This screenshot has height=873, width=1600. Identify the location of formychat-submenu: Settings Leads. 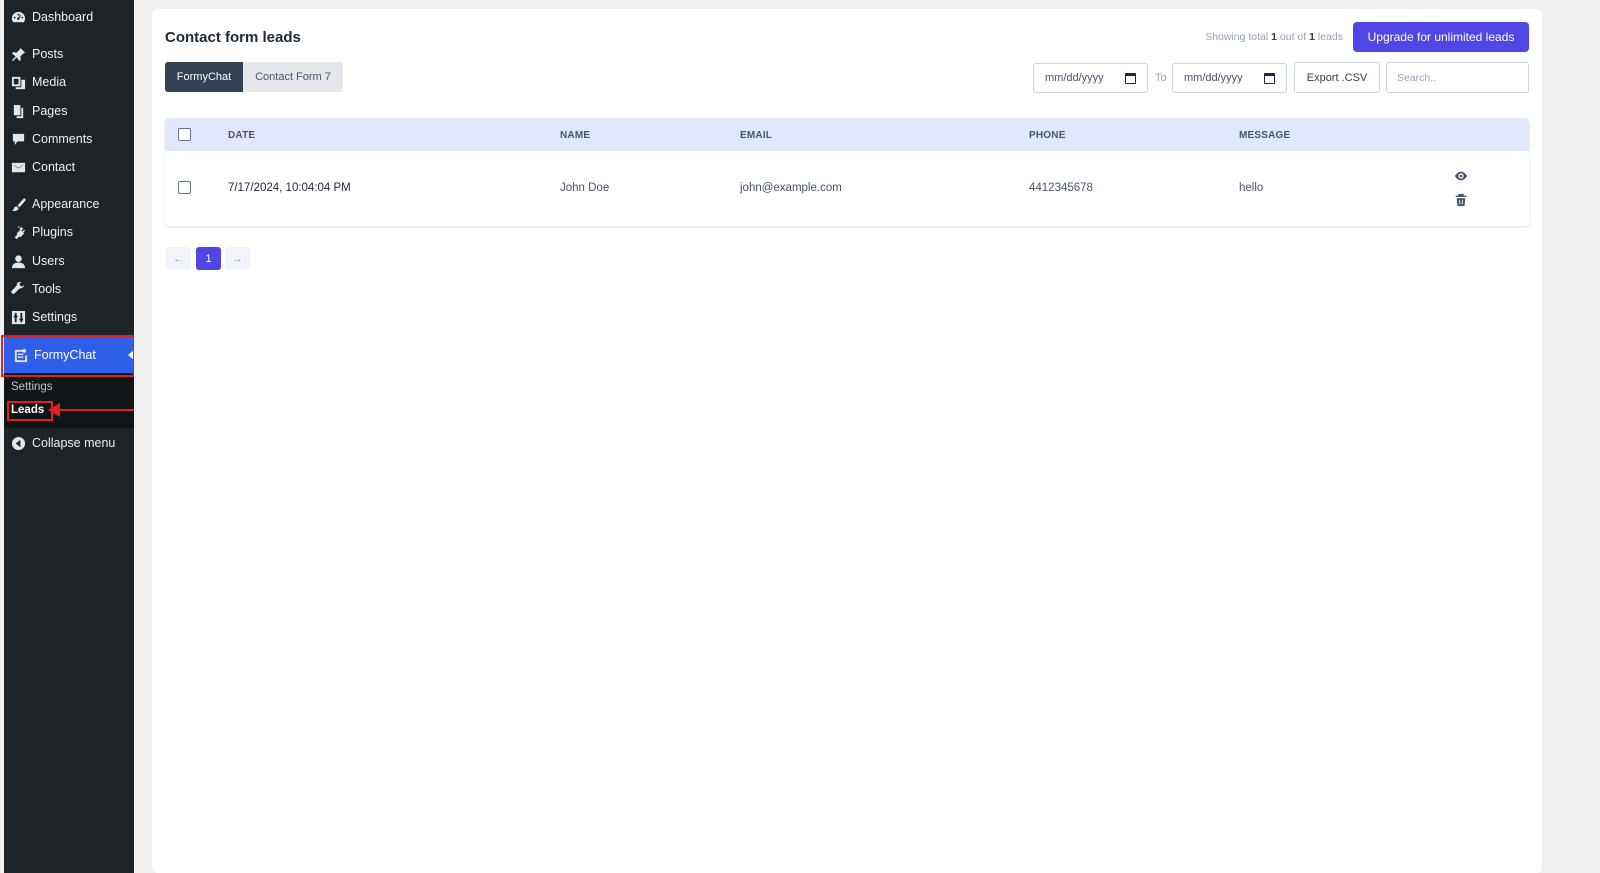
(69, 401).